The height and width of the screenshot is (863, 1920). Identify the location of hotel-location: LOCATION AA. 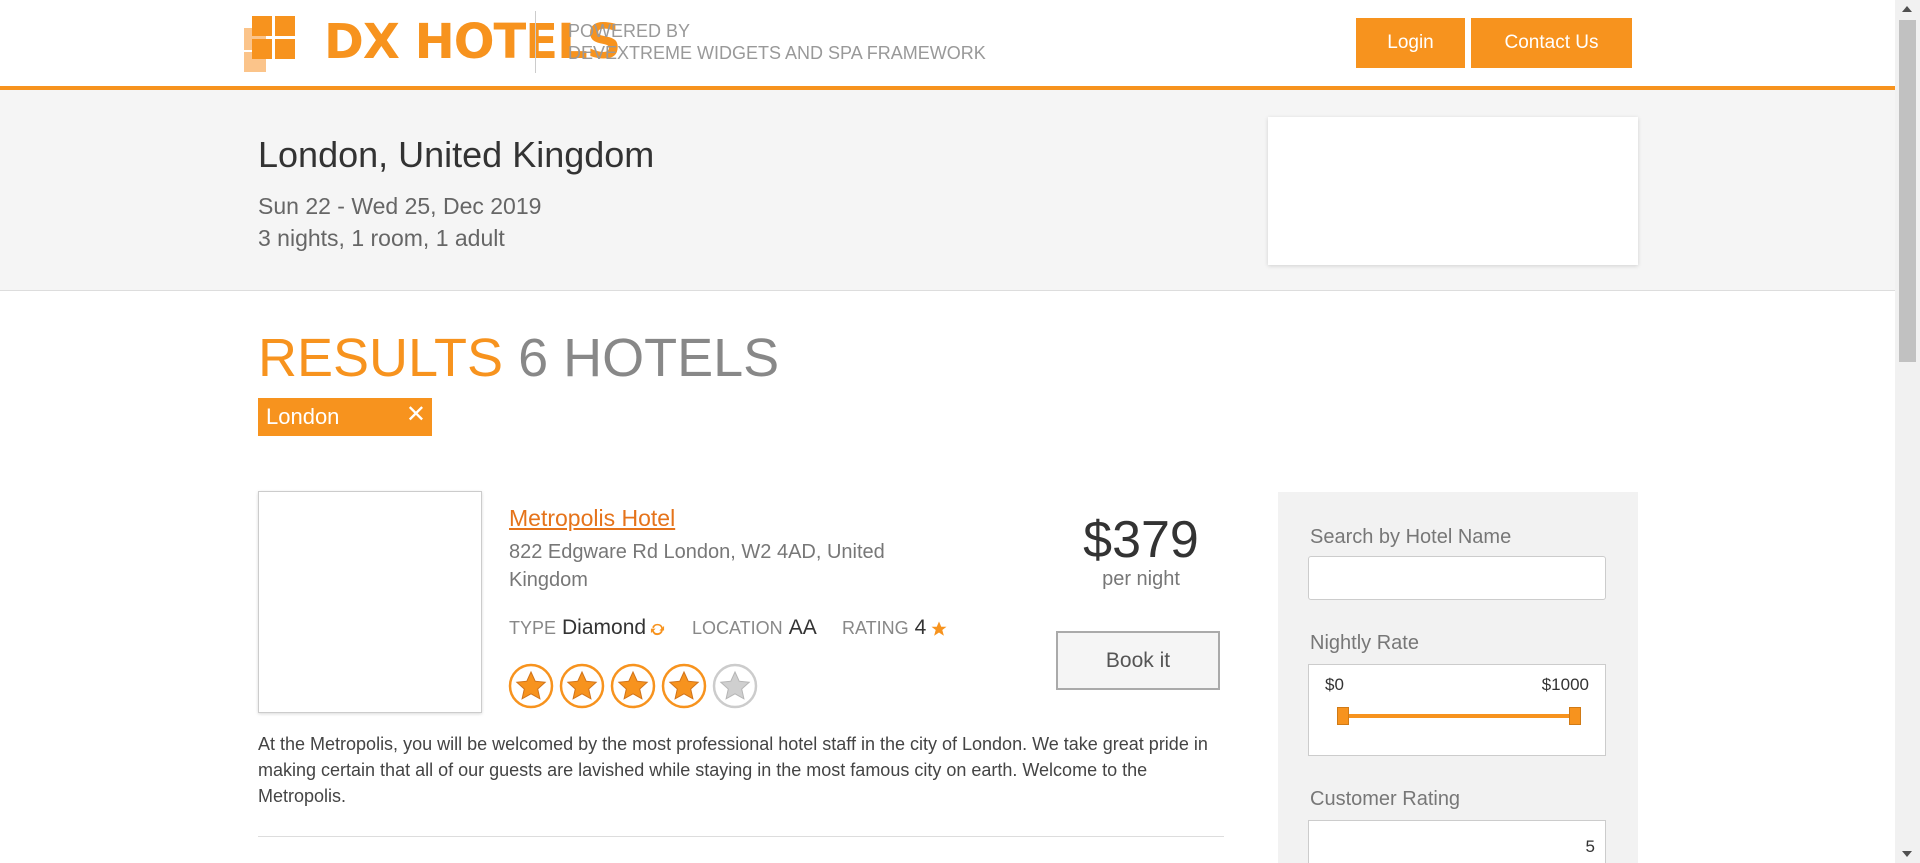
(754, 628).